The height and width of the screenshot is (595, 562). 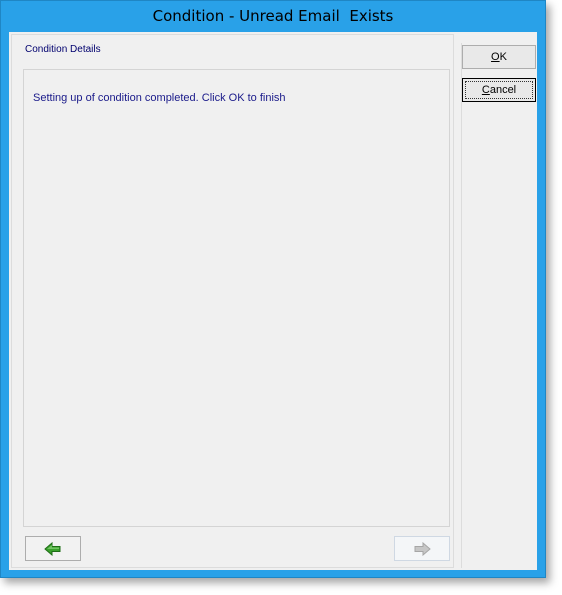 I want to click on arrow-right-icon, so click(x=422, y=548).